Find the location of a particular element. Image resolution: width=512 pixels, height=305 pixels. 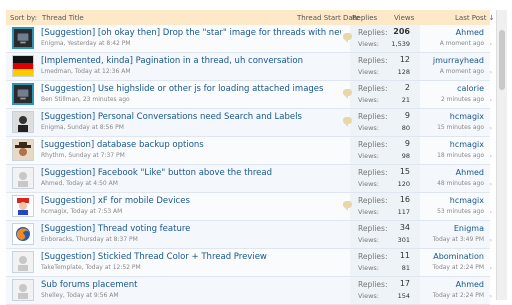

views-count: 98 is located at coordinates (405, 156).